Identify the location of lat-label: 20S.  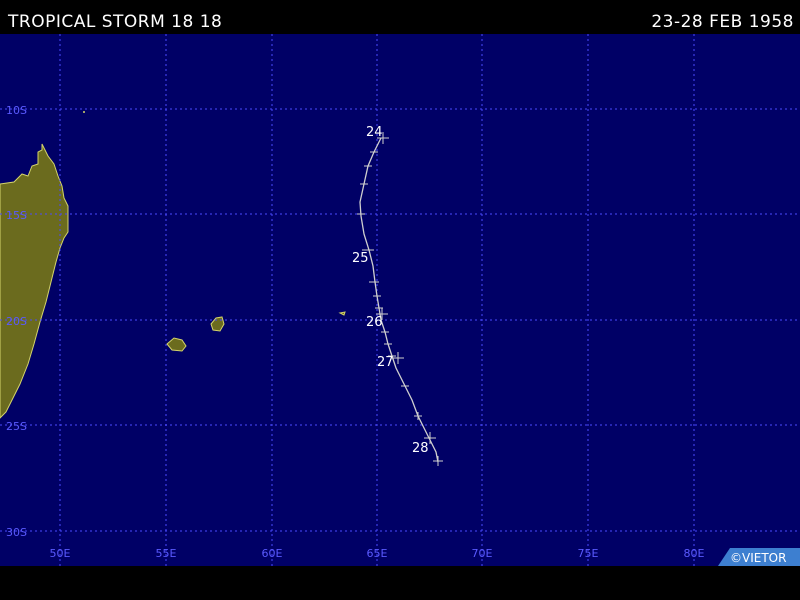
(16, 321).